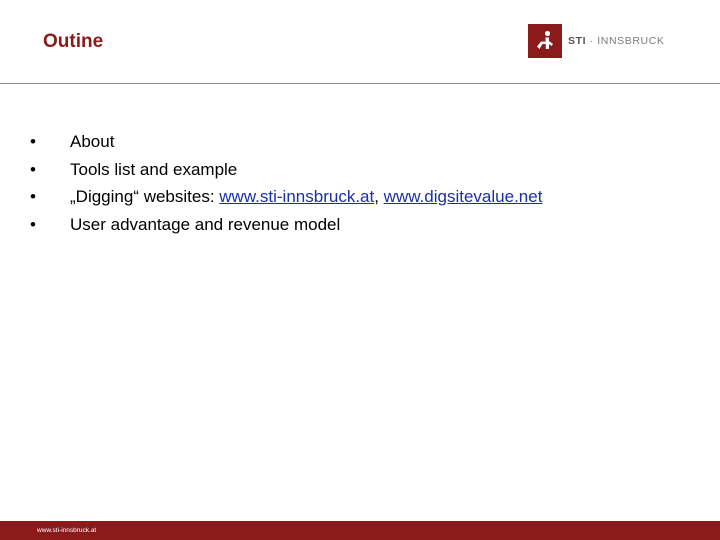  Describe the element at coordinates (296, 196) in the screenshot. I see `sti-innsbruck-link: www.sti-innsbruck.at` at that location.